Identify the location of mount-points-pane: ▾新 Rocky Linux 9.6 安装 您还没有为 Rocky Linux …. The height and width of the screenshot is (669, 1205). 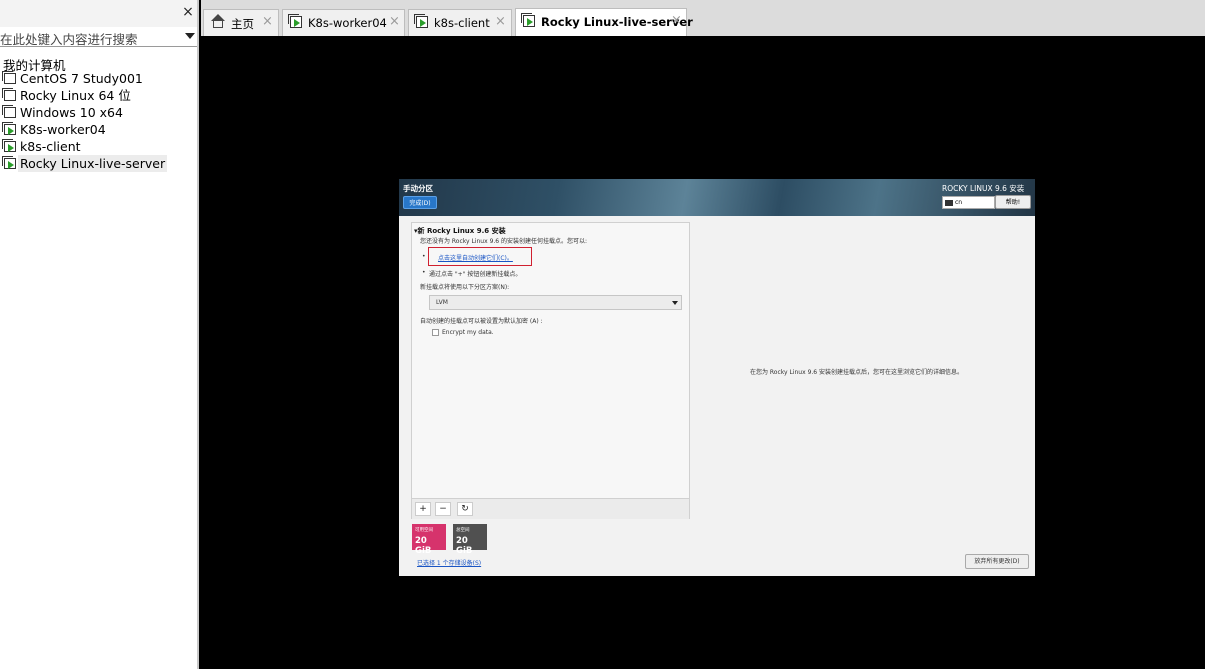
(550, 370).